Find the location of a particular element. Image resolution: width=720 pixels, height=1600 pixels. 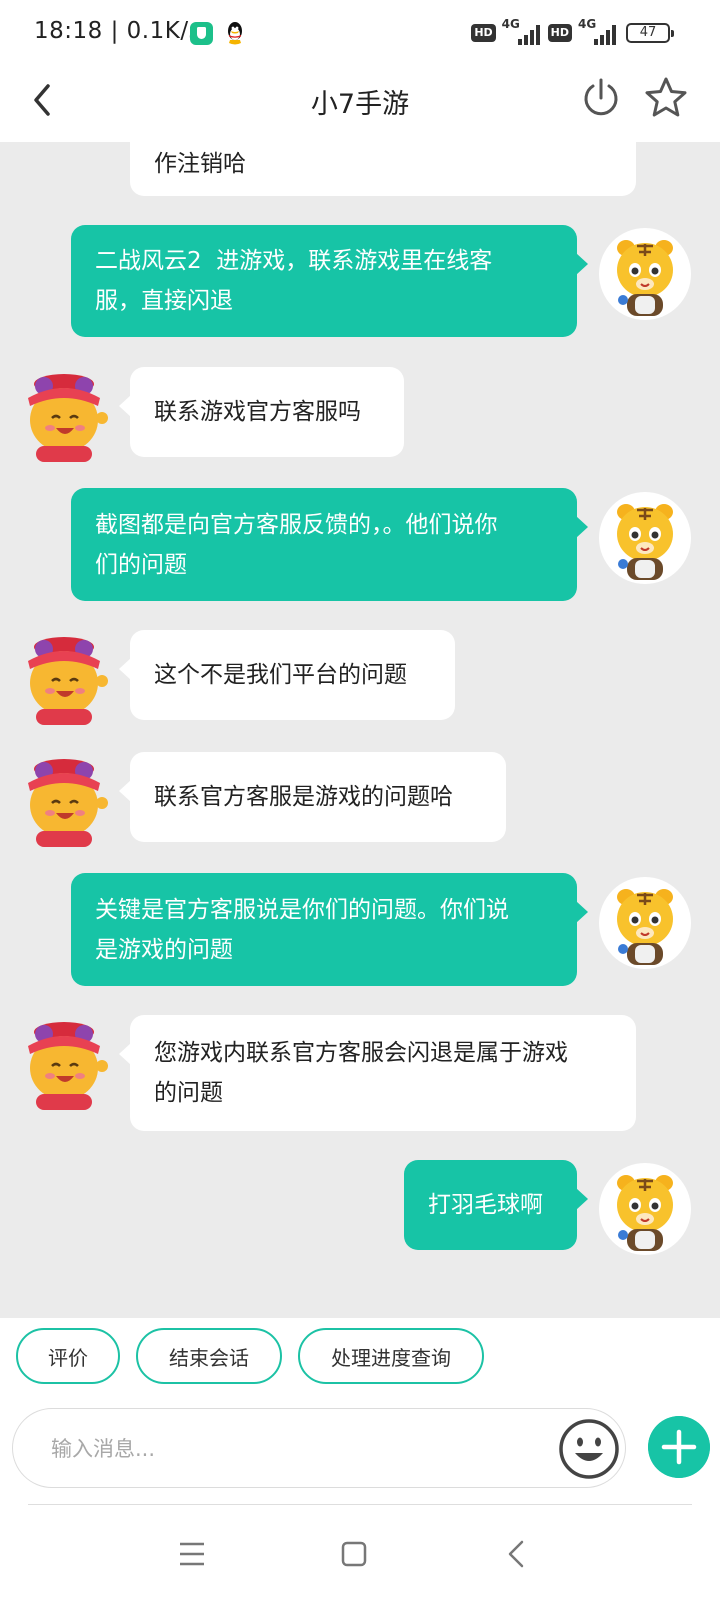

message-text: 作注销哈 is located at coordinates (200, 164).